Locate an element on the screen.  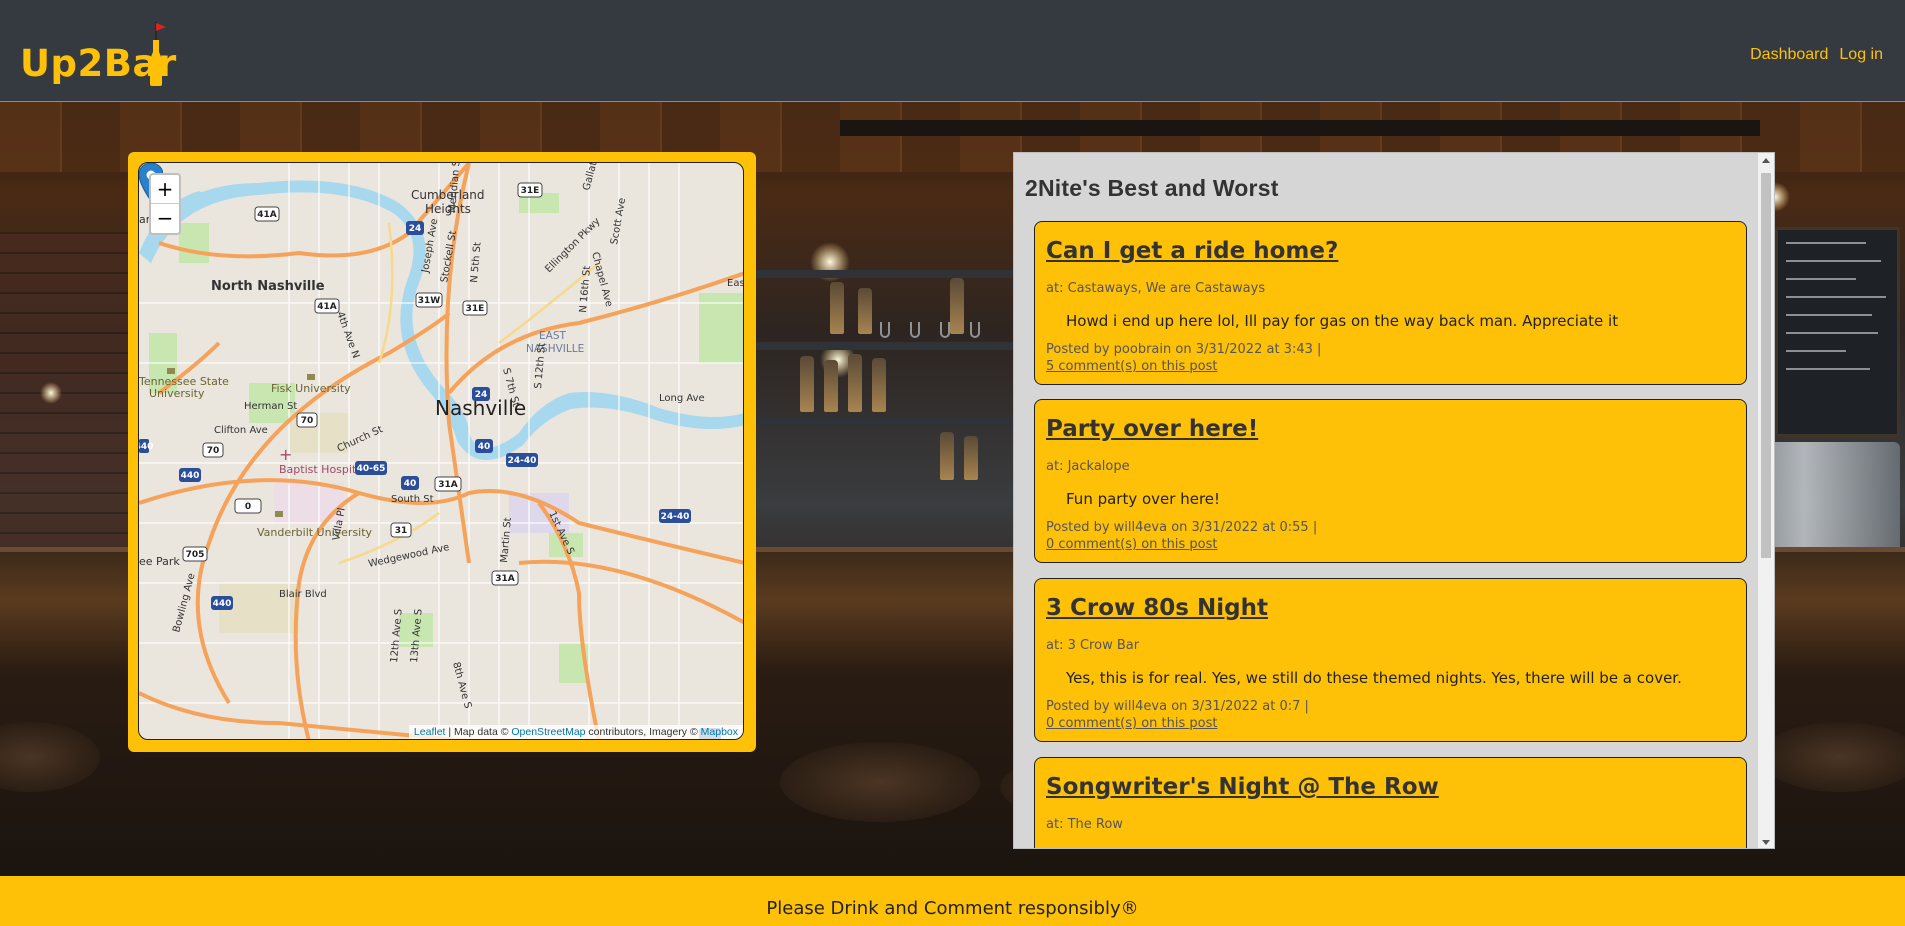
feed-scrollbar is located at coordinates (1766, 500).